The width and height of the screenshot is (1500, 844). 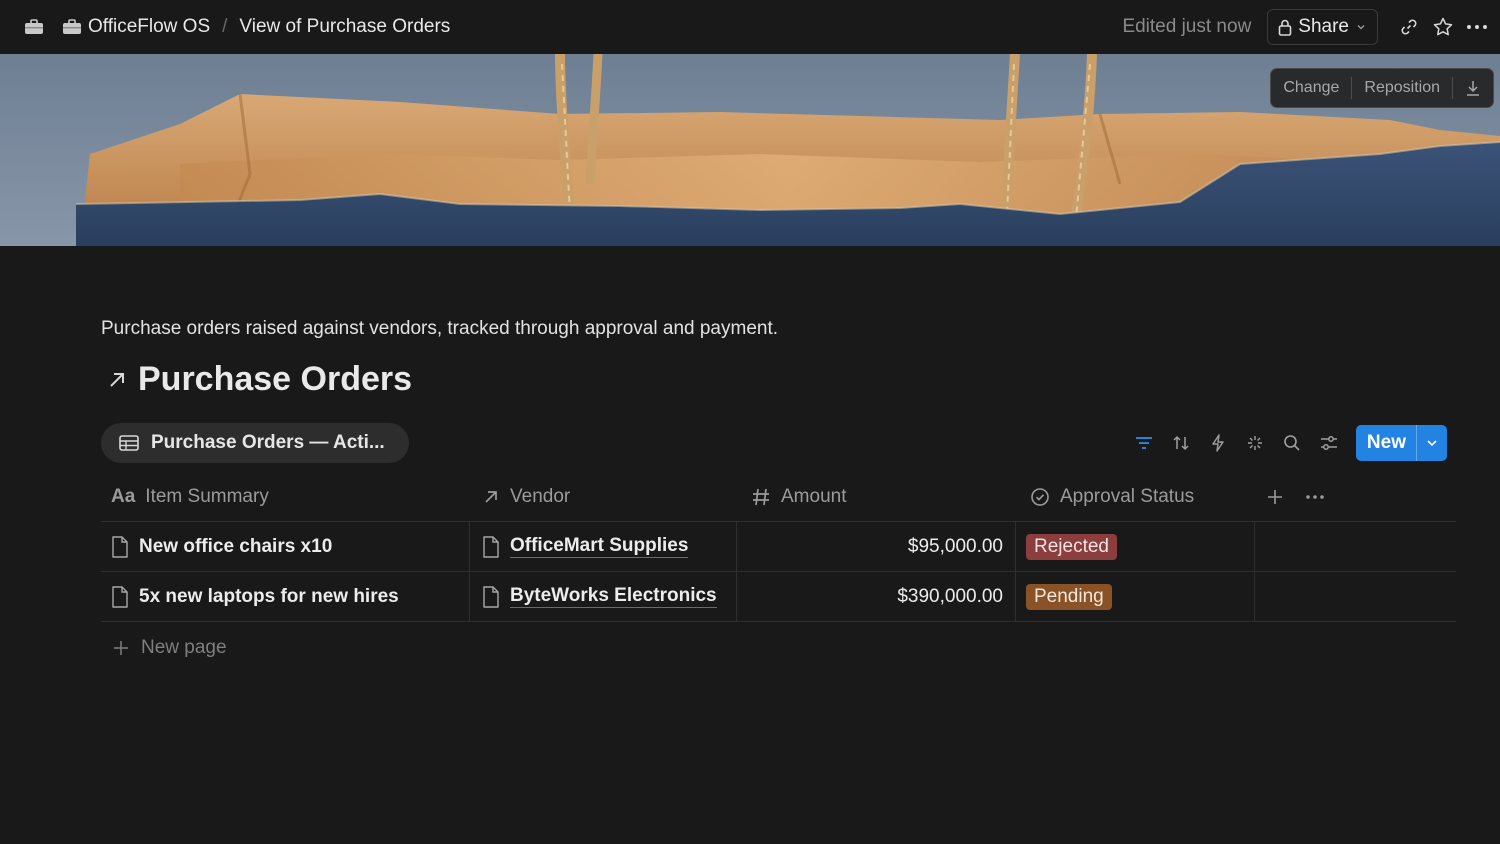 I want to click on page-title-row: Purchase Orders, so click(x=259, y=379).